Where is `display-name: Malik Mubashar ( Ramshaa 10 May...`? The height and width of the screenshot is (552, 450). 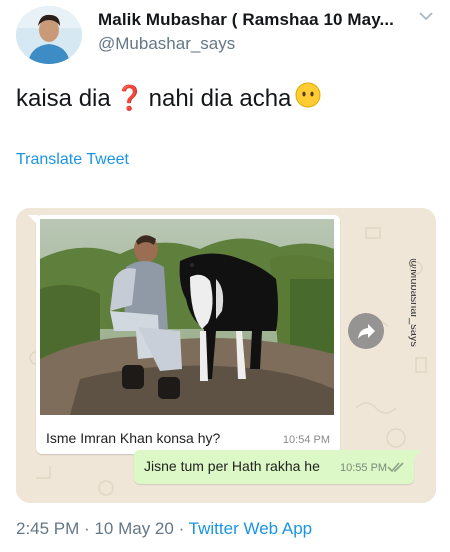
display-name: Malik Mubashar ( Ramshaa 10 May... is located at coordinates (246, 20).